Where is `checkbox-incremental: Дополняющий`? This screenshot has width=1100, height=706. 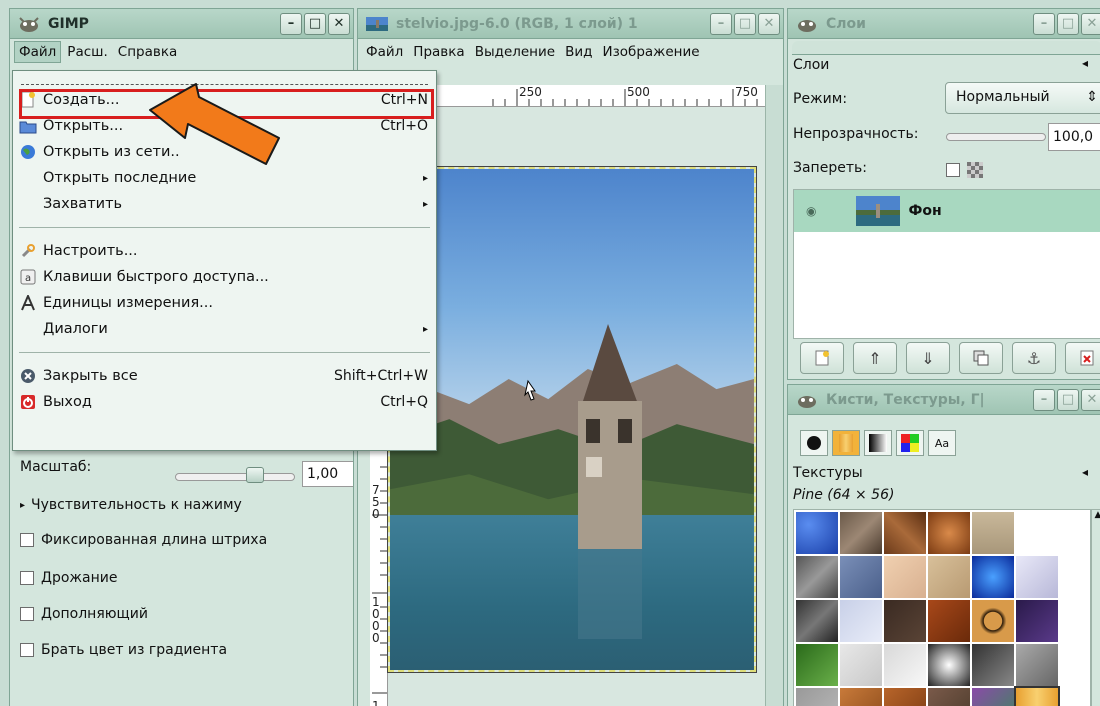
checkbox-incremental: Дополняющий is located at coordinates (84, 614).